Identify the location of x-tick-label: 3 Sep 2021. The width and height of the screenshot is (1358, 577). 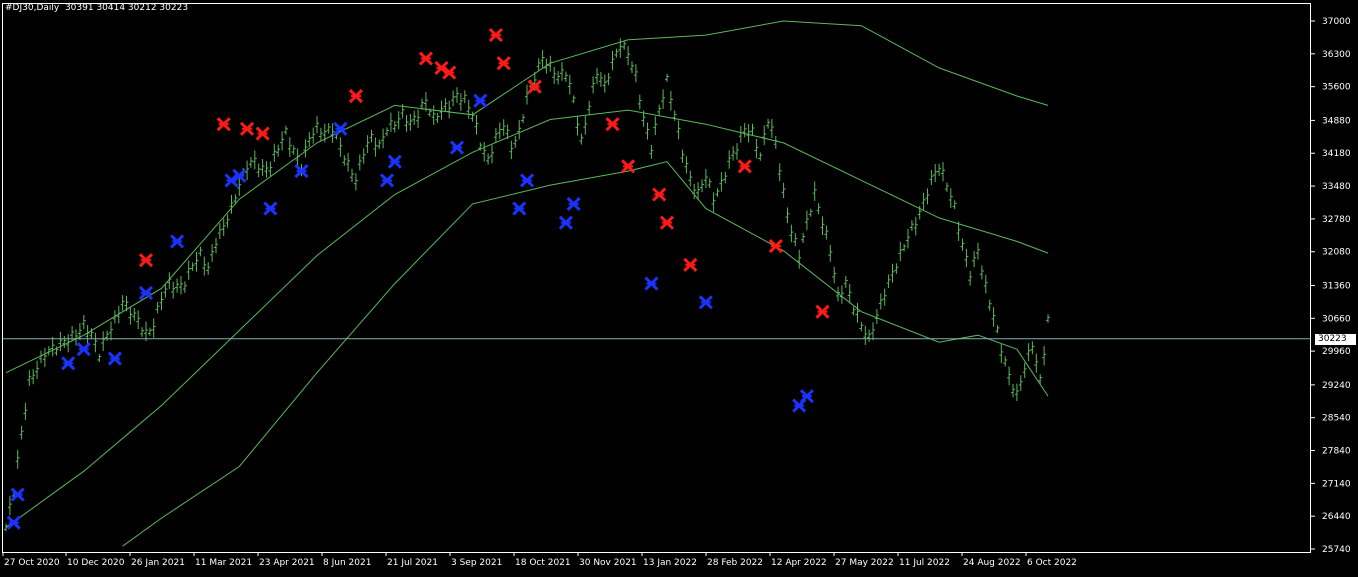
(476, 563).